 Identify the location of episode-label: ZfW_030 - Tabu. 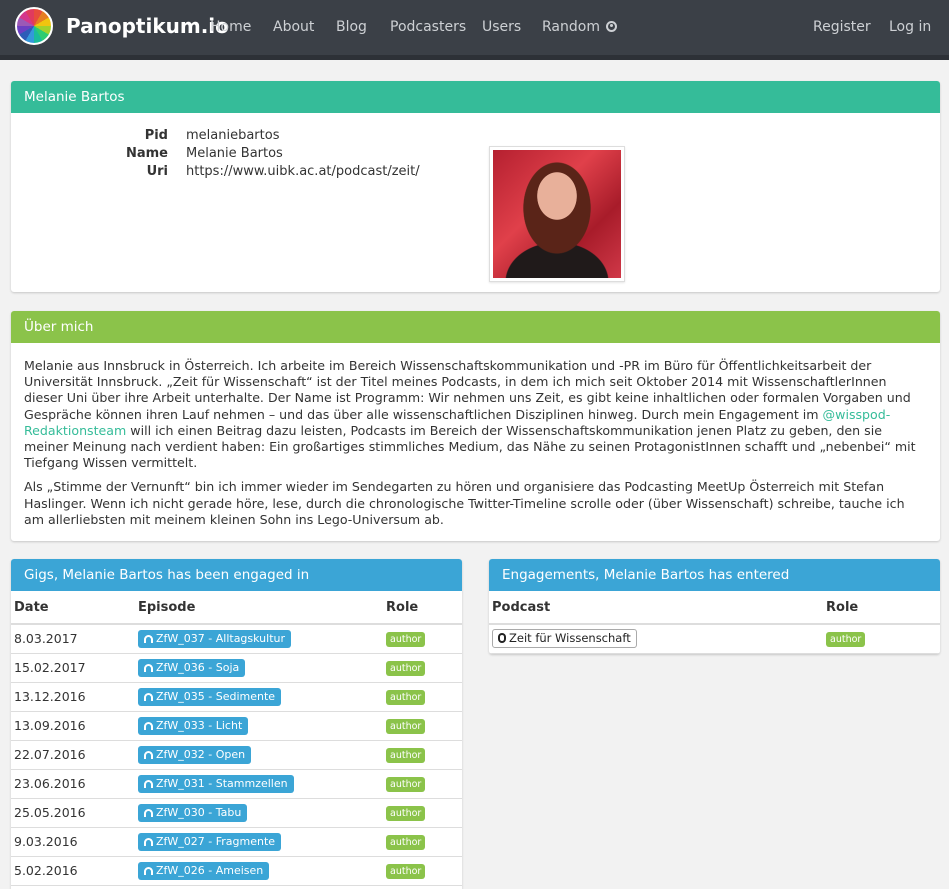
(199, 812).